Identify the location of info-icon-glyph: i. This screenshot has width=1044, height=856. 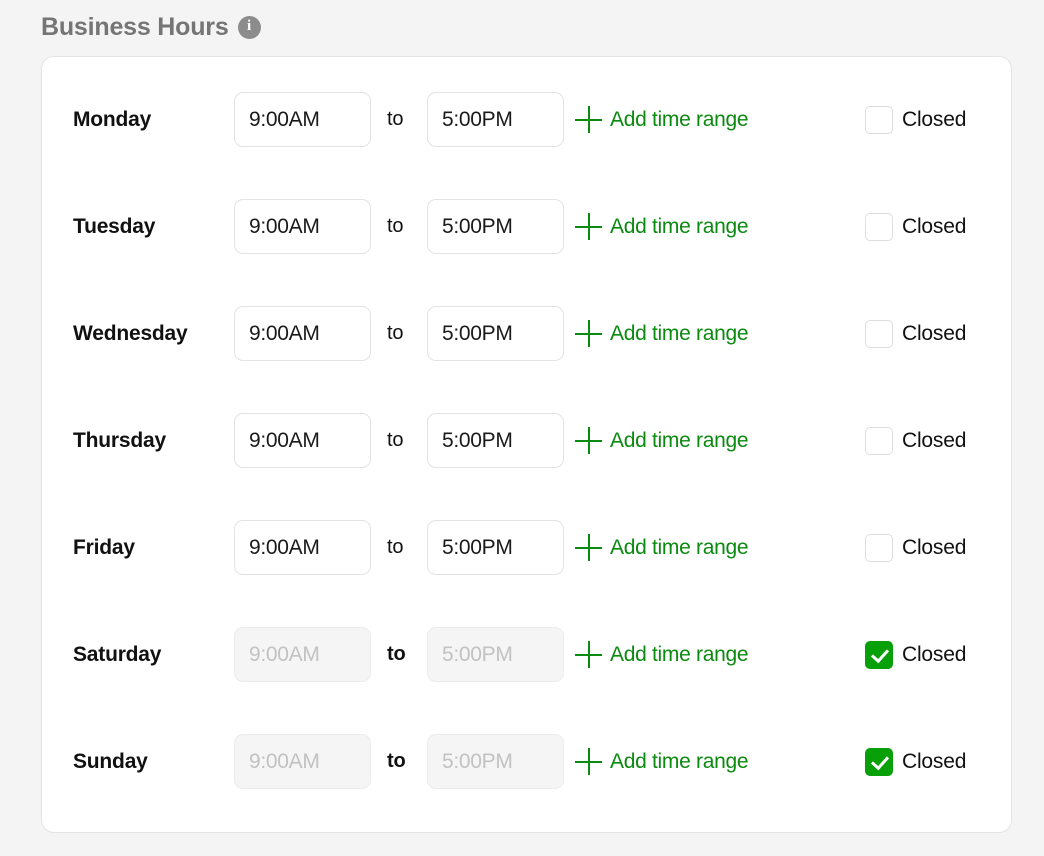
(249, 26).